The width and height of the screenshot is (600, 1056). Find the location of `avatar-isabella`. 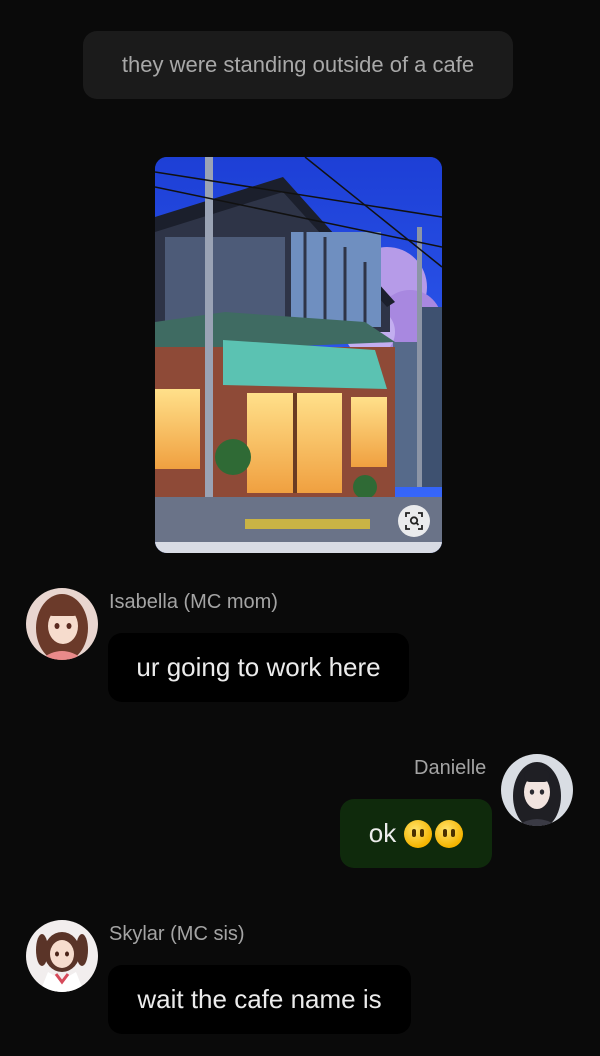

avatar-isabella is located at coordinates (62, 624).